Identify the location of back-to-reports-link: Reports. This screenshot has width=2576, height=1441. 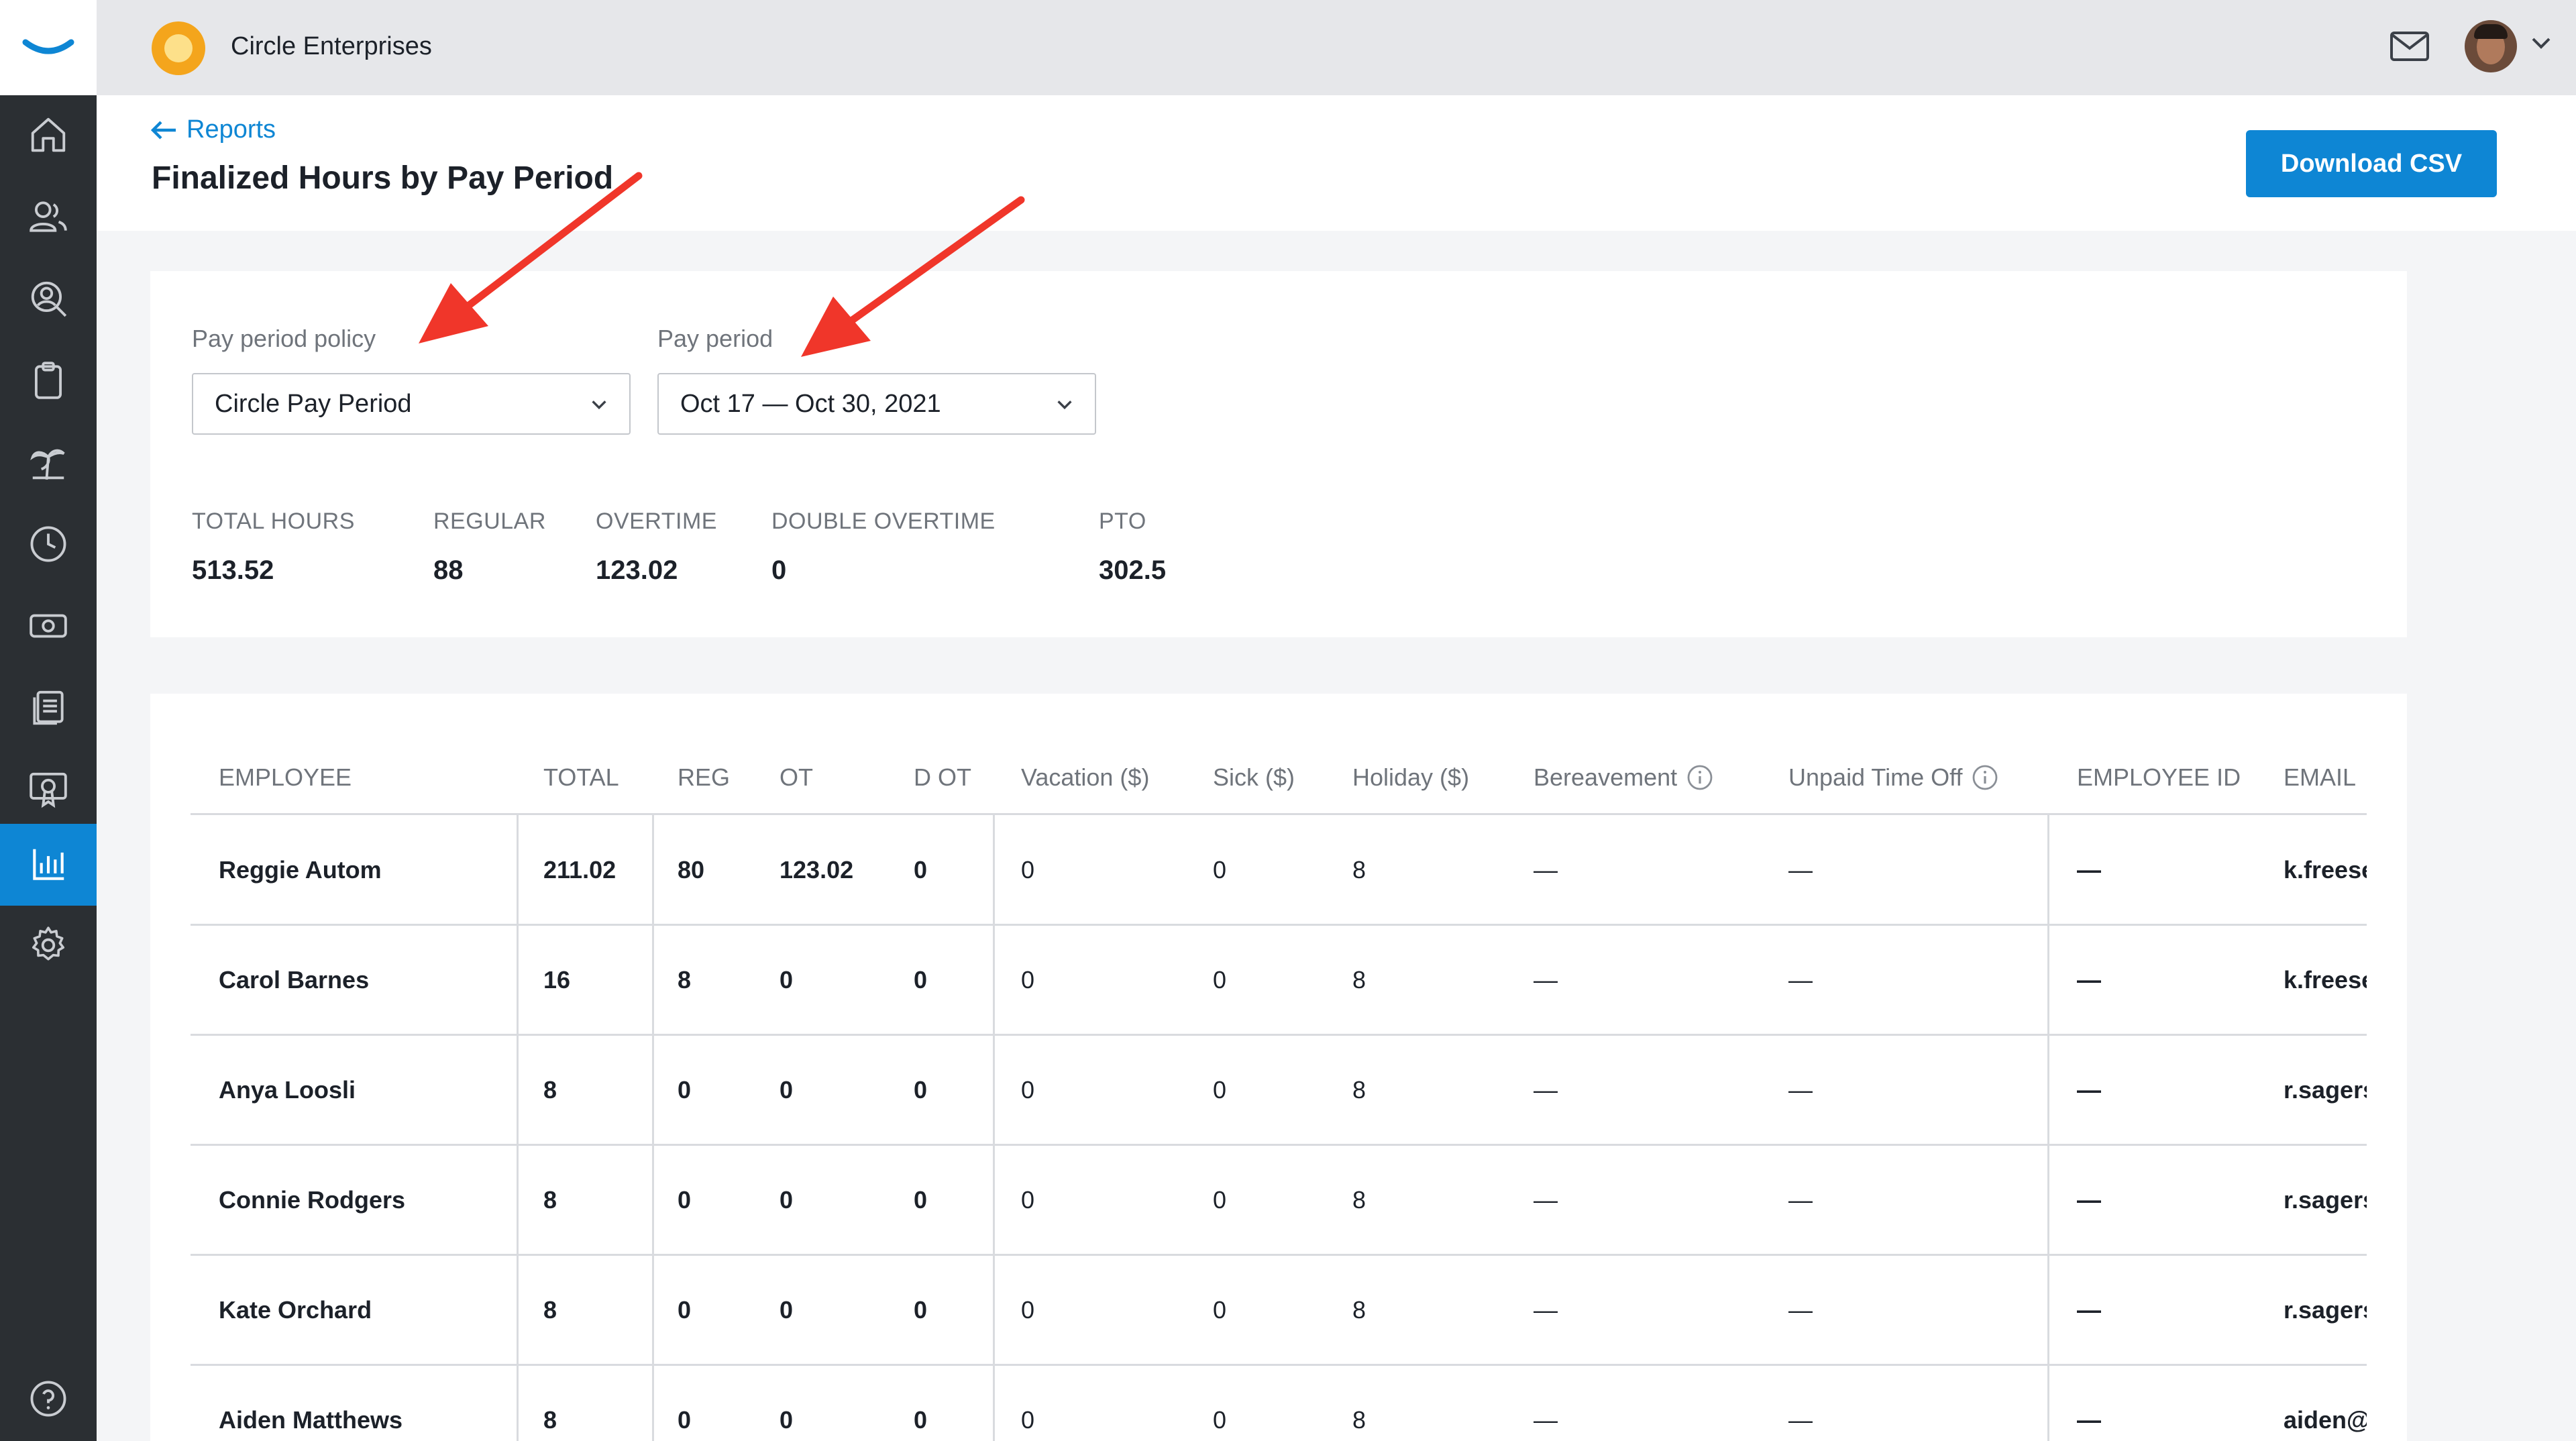
(213, 129).